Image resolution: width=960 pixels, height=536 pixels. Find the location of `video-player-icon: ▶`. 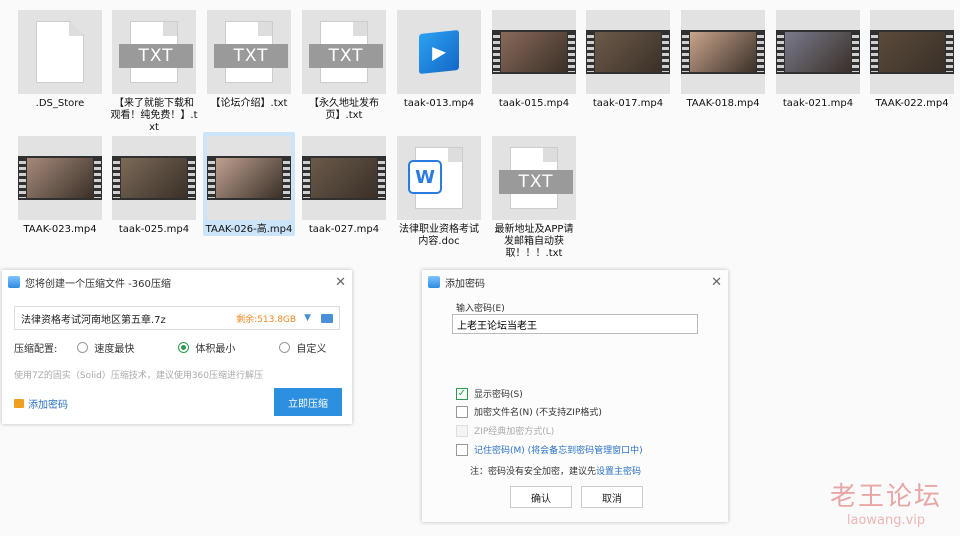

video-player-icon: ▶ is located at coordinates (439, 52).